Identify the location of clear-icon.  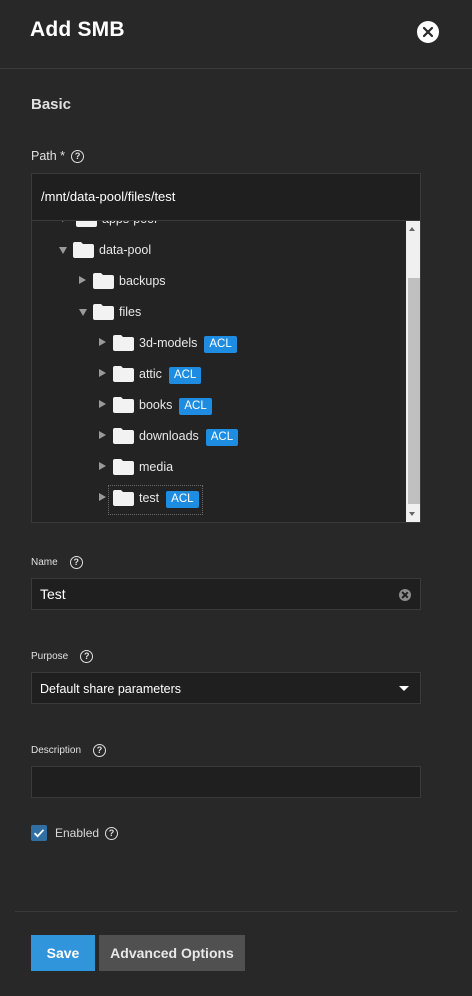
(405, 595).